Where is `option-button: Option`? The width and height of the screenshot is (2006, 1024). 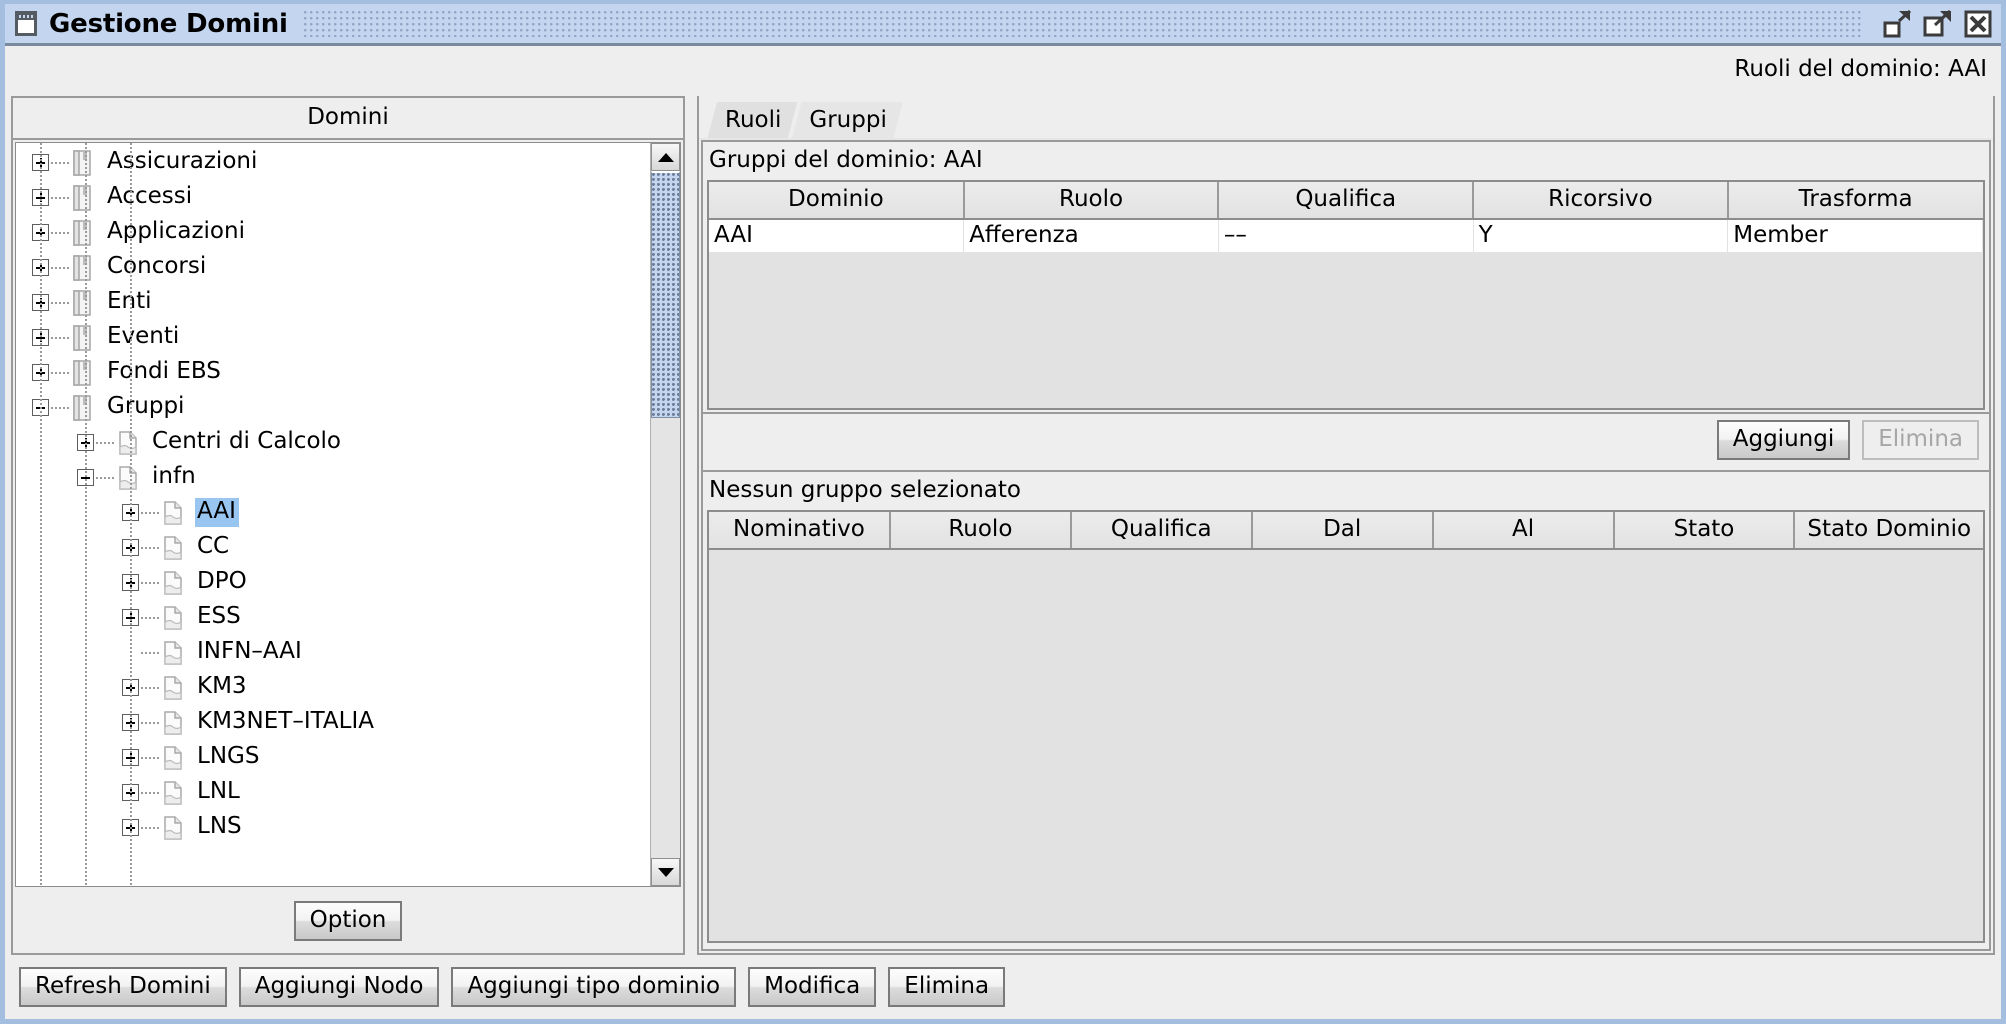 option-button: Option is located at coordinates (348, 921).